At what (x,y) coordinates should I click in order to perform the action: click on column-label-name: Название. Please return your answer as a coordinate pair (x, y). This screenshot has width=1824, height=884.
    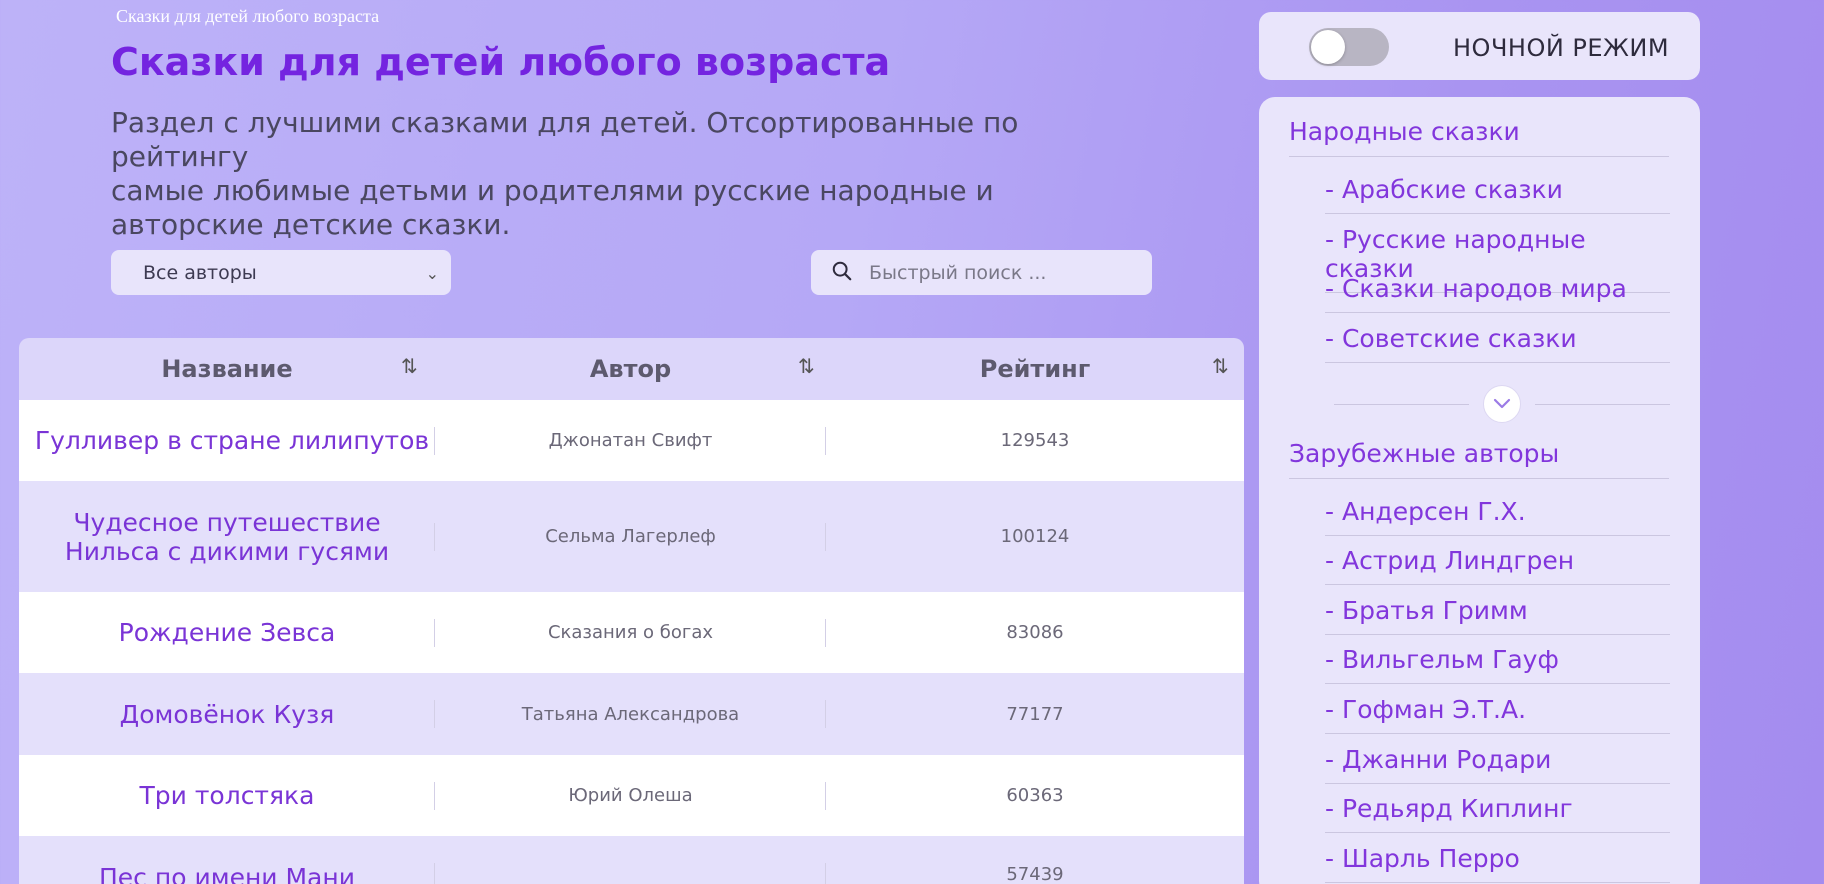
    Looking at the image, I should click on (227, 369).